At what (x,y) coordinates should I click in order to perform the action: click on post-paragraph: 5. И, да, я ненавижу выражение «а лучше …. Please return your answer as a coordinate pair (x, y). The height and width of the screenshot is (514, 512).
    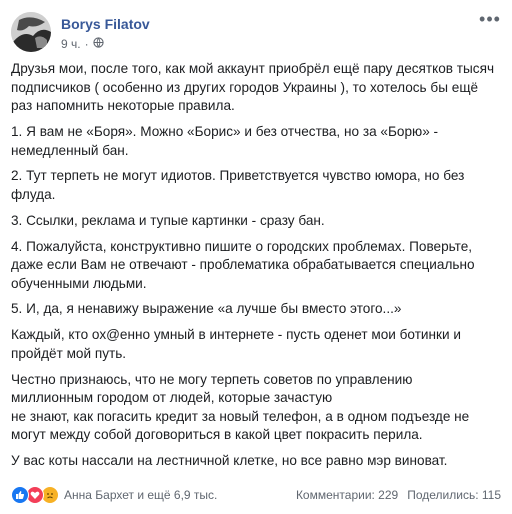
    Looking at the image, I should click on (206, 309).